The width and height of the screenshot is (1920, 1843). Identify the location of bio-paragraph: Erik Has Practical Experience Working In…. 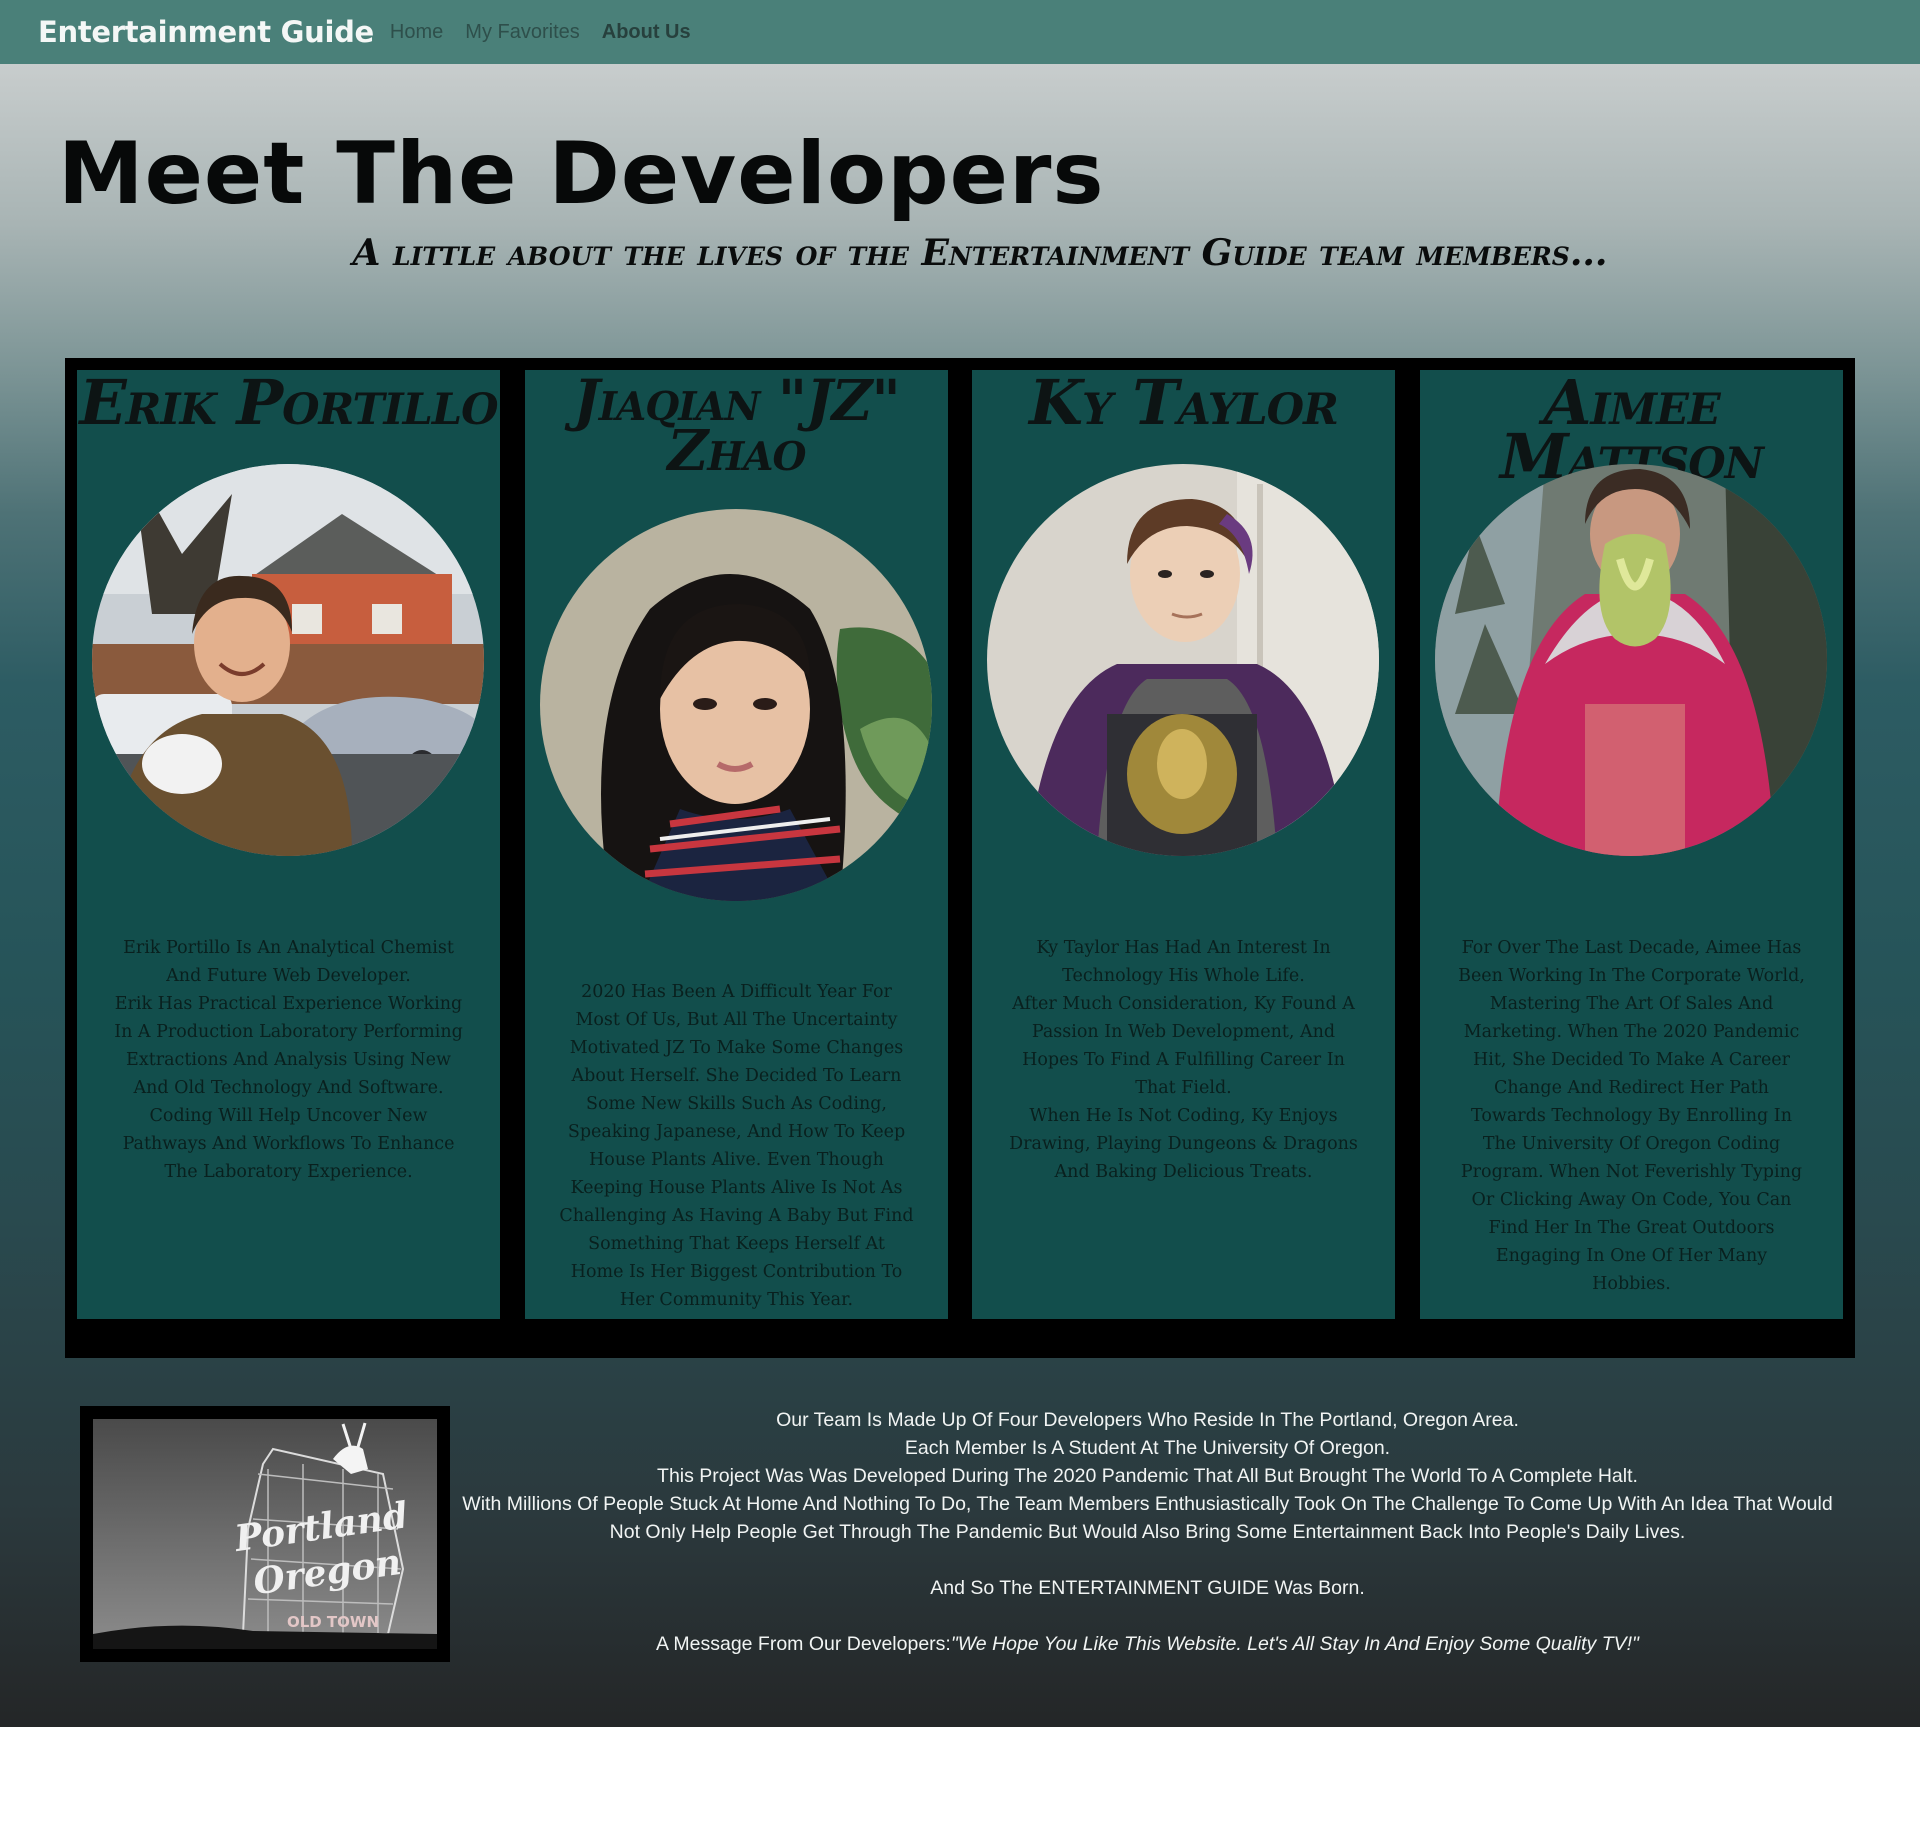
(288, 1046).